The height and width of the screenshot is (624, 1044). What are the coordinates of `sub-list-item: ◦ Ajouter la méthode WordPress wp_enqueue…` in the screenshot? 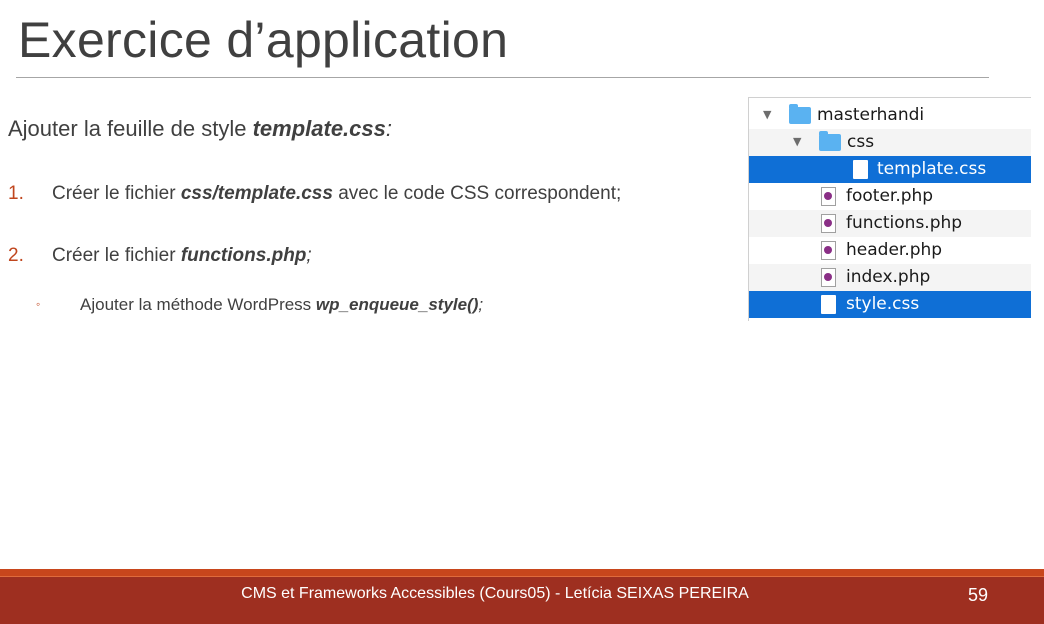 It's located at (259, 305).